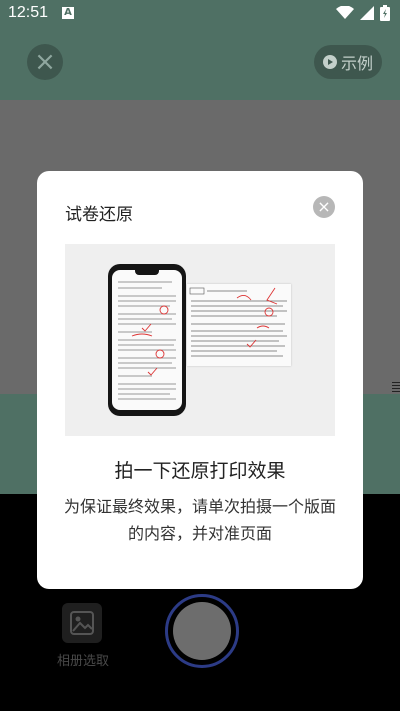 This screenshot has width=400, height=711. What do you see at coordinates (200, 13) in the screenshot?
I see `status-bar: 12:51 A` at bounding box center [200, 13].